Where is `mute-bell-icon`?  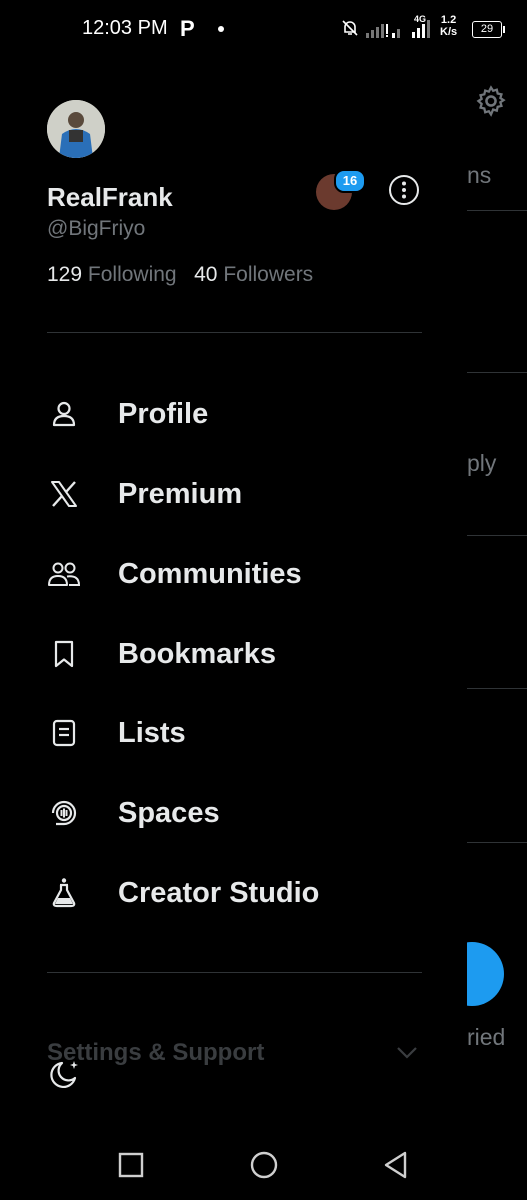 mute-bell-icon is located at coordinates (350, 28).